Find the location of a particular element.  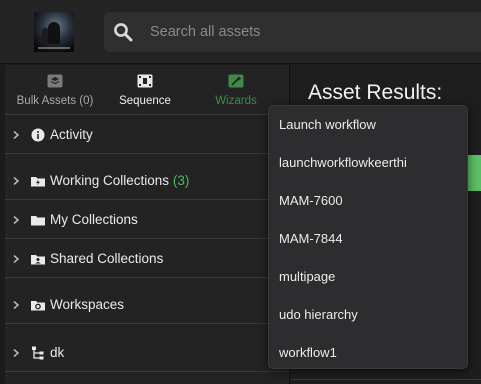

tree-item-label: Shared Collections is located at coordinates (107, 258).